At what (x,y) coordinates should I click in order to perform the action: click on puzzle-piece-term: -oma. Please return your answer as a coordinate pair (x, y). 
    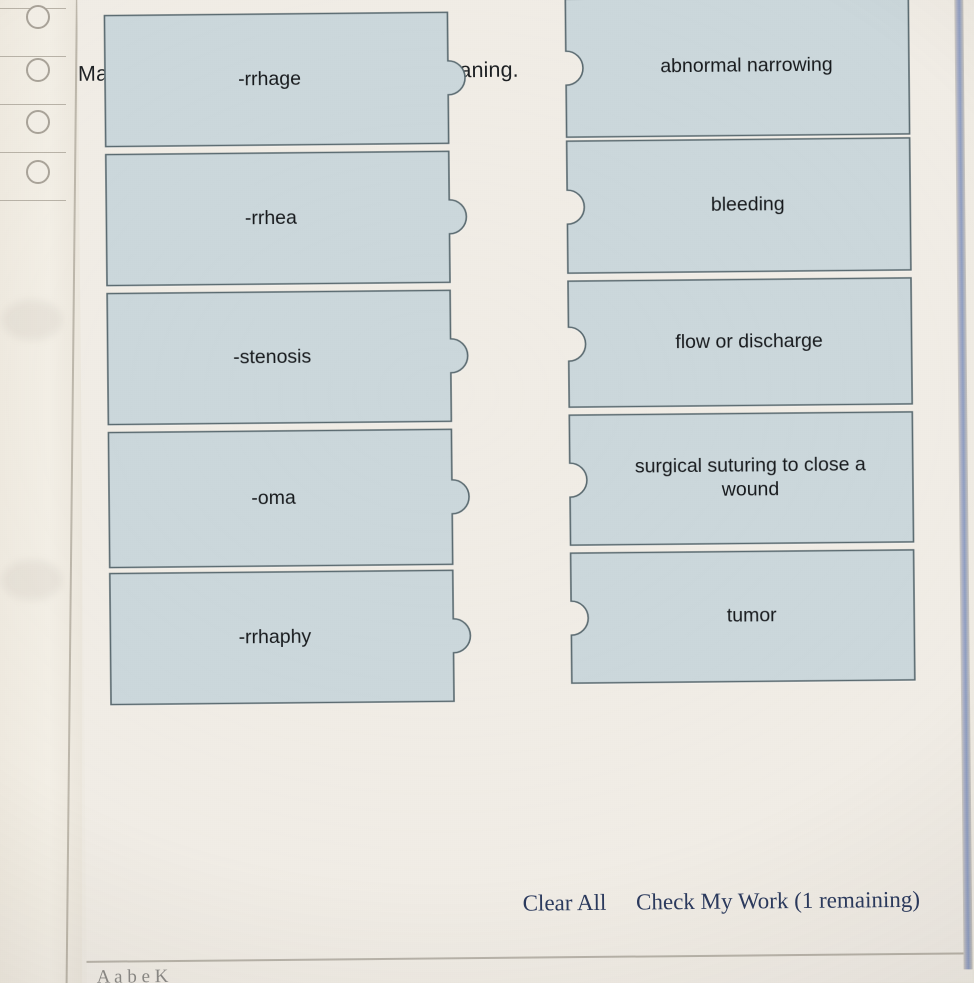
    Looking at the image, I should click on (288, 498).